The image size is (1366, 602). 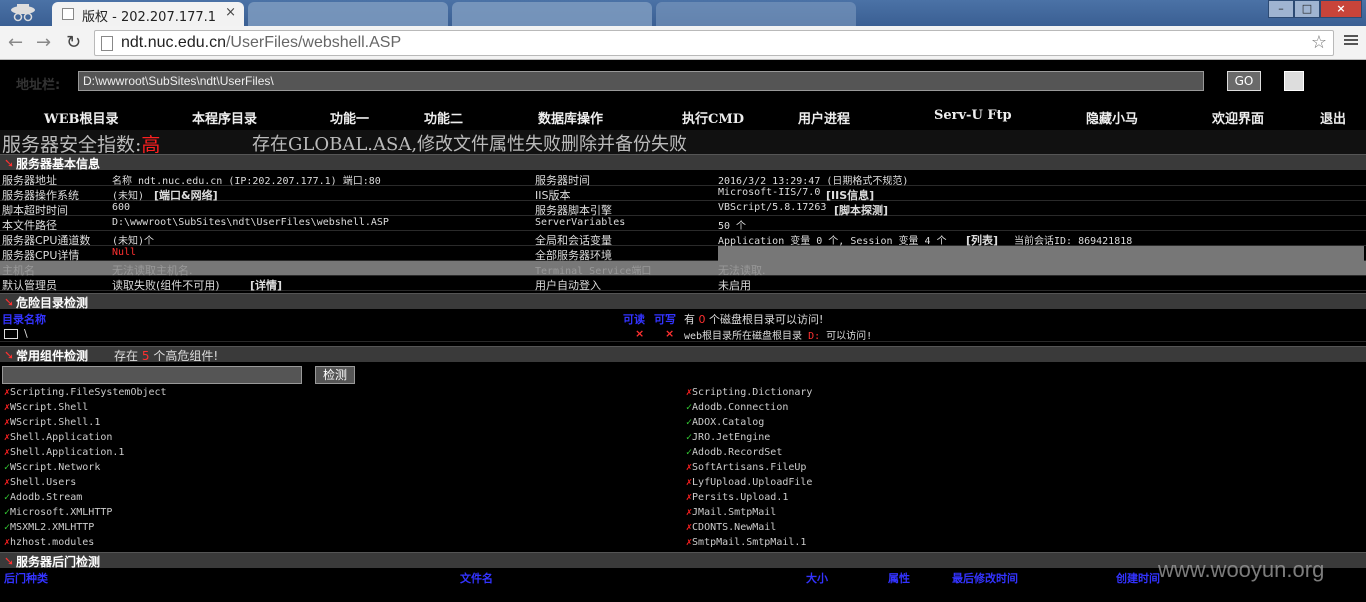 I want to click on component-name: CDONTS.NewMail, so click(x=734, y=527).